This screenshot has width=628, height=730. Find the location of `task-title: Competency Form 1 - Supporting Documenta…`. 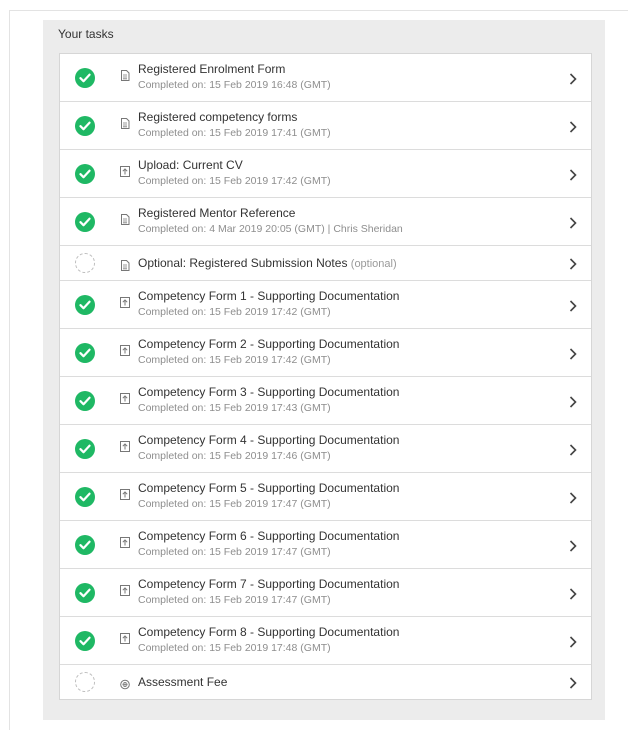

task-title: Competency Form 1 - Supporting Documenta… is located at coordinates (344, 296).